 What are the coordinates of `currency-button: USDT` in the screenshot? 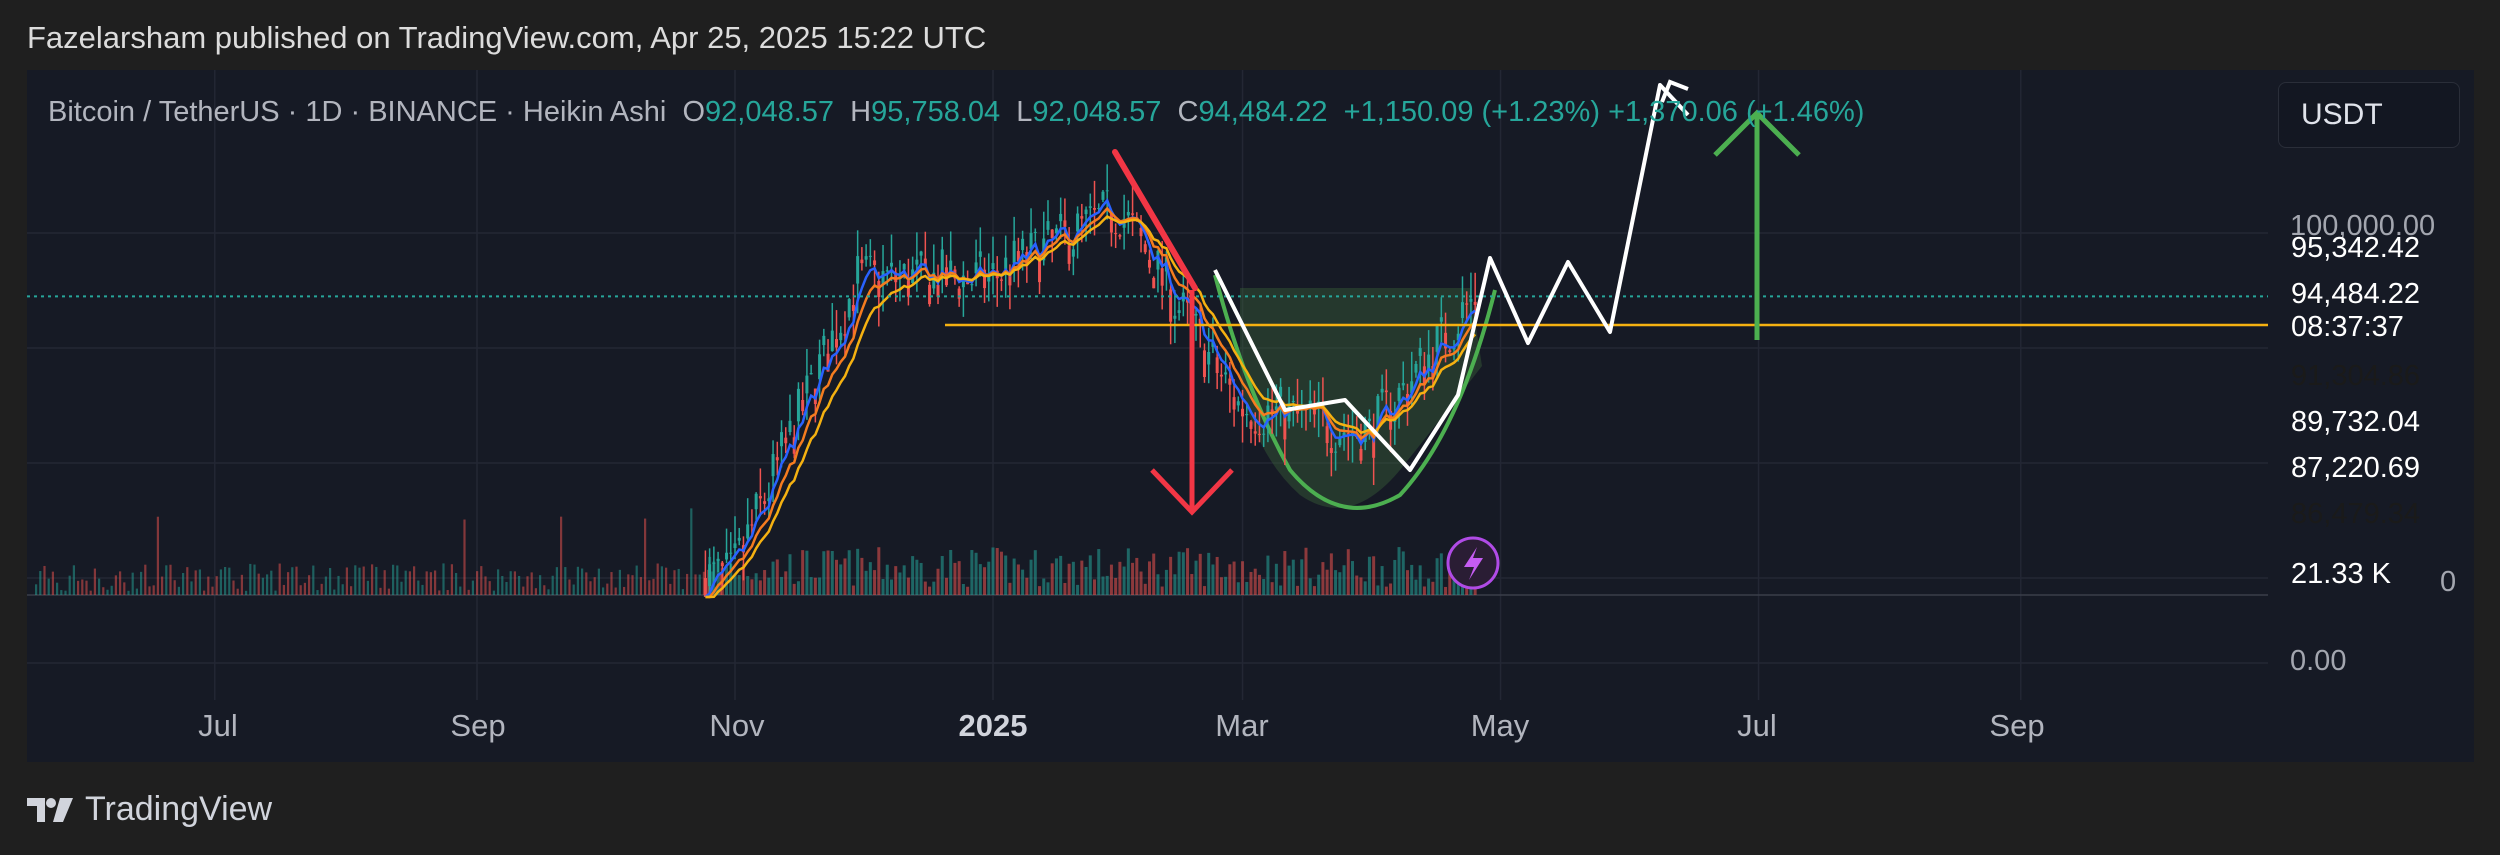 It's located at (2369, 115).